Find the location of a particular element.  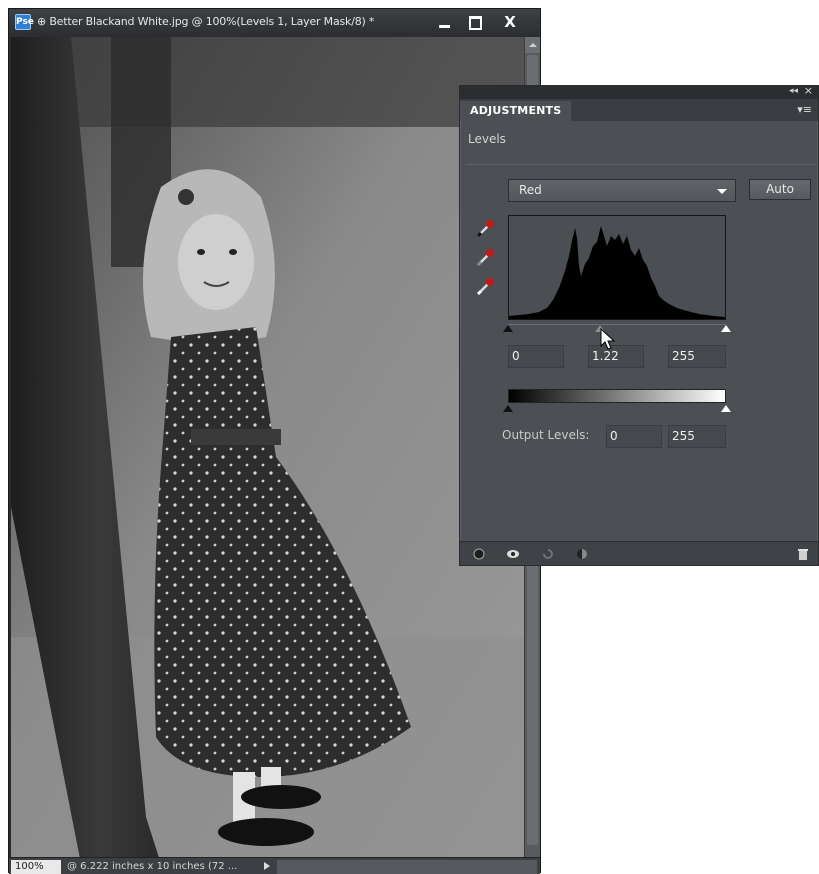

mouse-cursor-icon is located at coordinates (608, 339).